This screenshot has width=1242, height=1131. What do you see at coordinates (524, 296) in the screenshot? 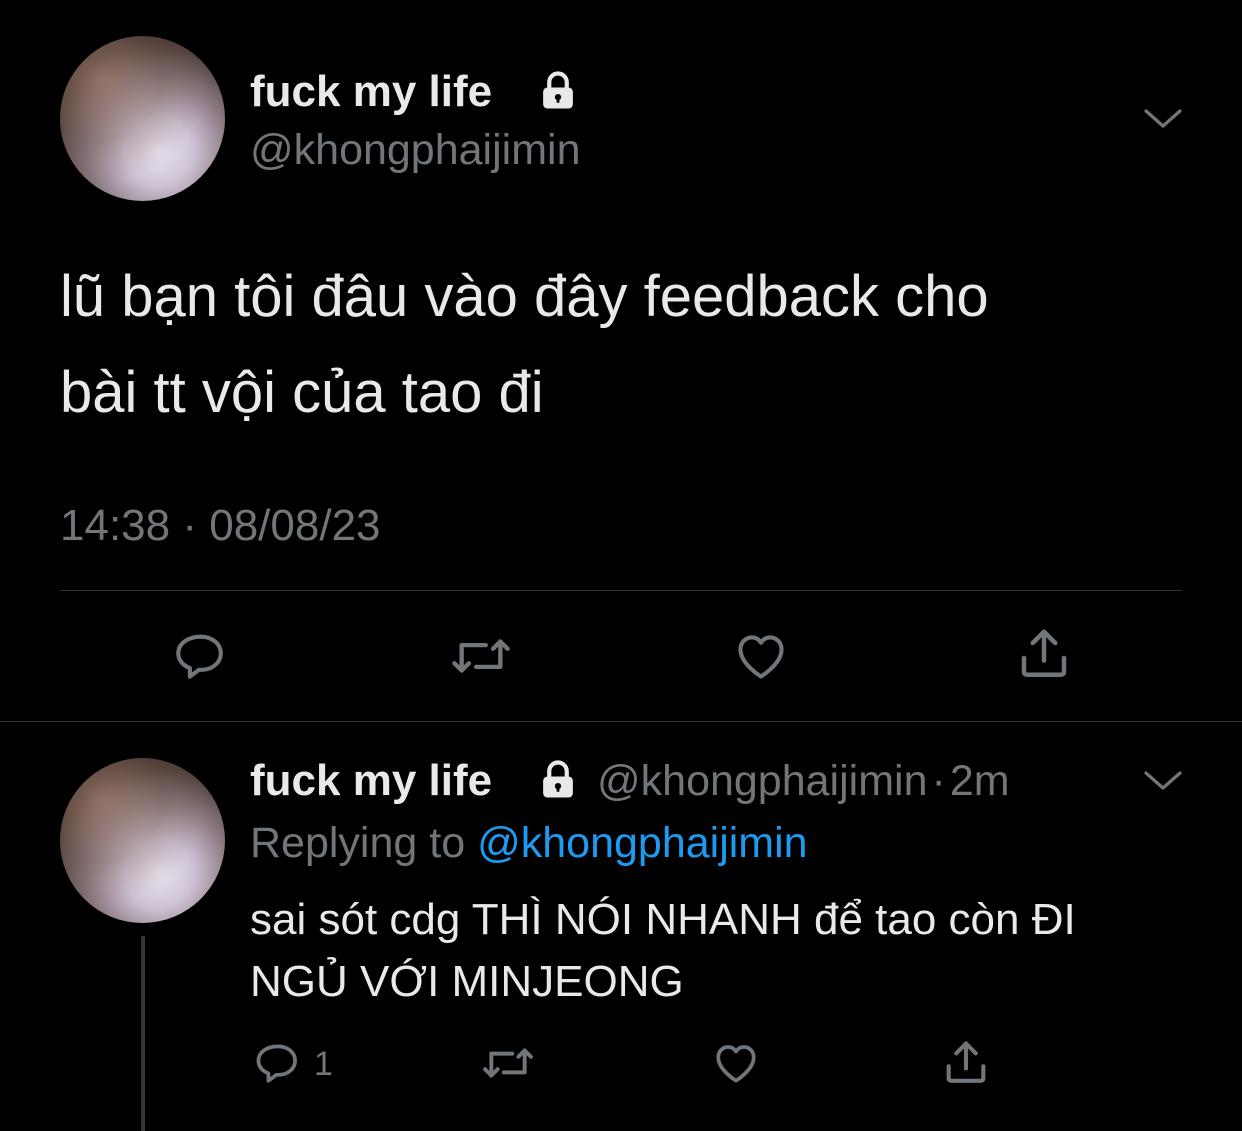
I see `tweet-text-line-1: lũ bạn tôi đâu vào đây feedback cho` at bounding box center [524, 296].